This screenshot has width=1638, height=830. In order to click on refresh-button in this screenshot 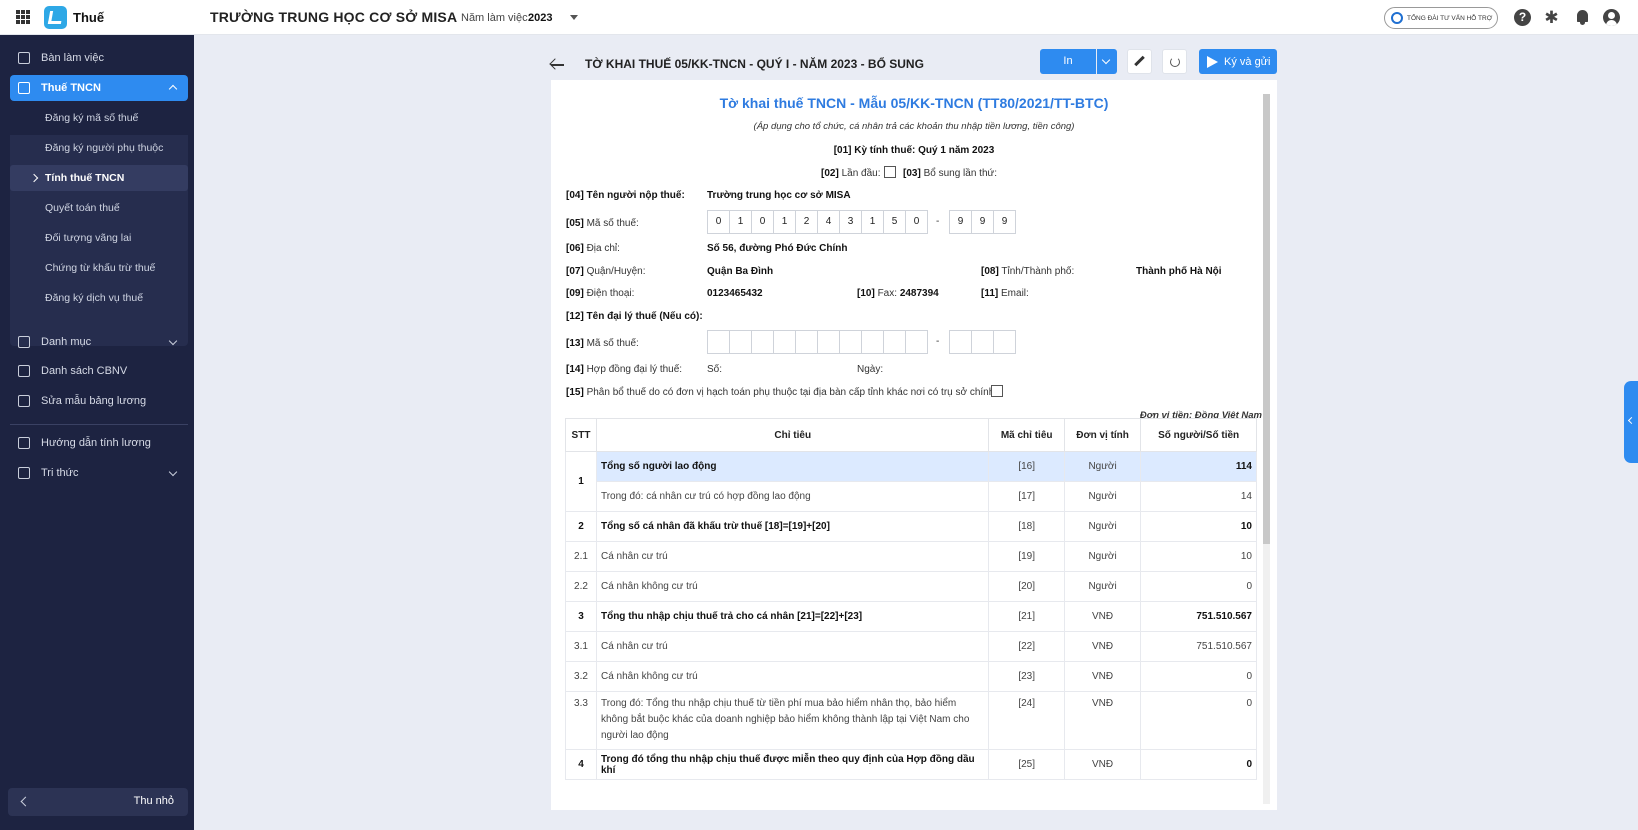, I will do `click(1174, 61)`.